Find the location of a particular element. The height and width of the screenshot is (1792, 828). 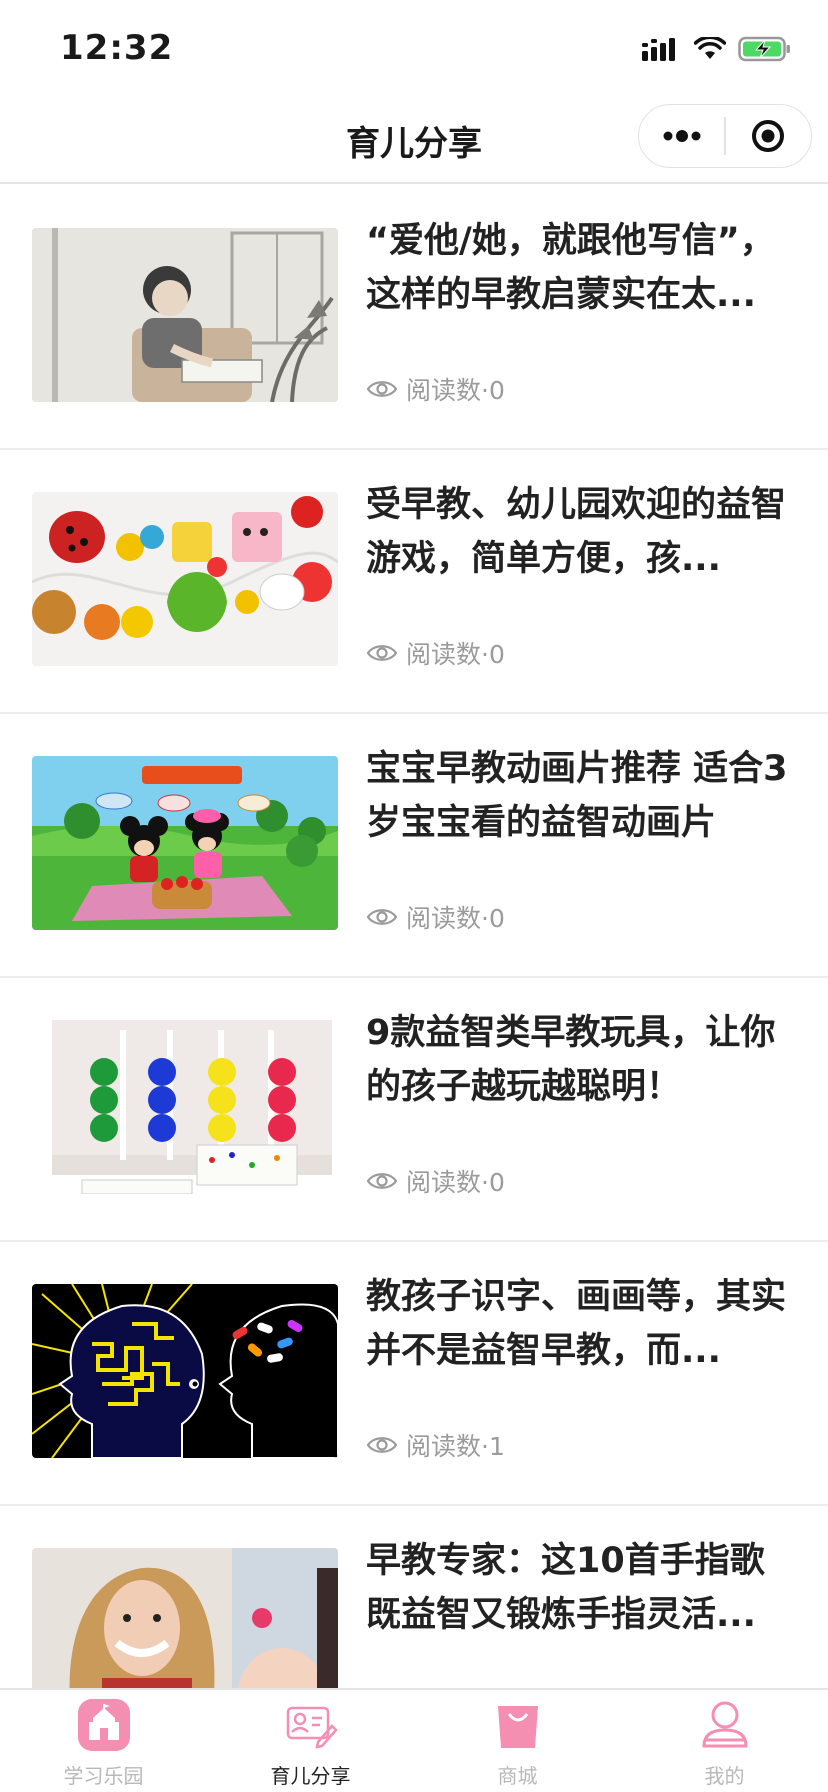

close-button is located at coordinates (768, 136).